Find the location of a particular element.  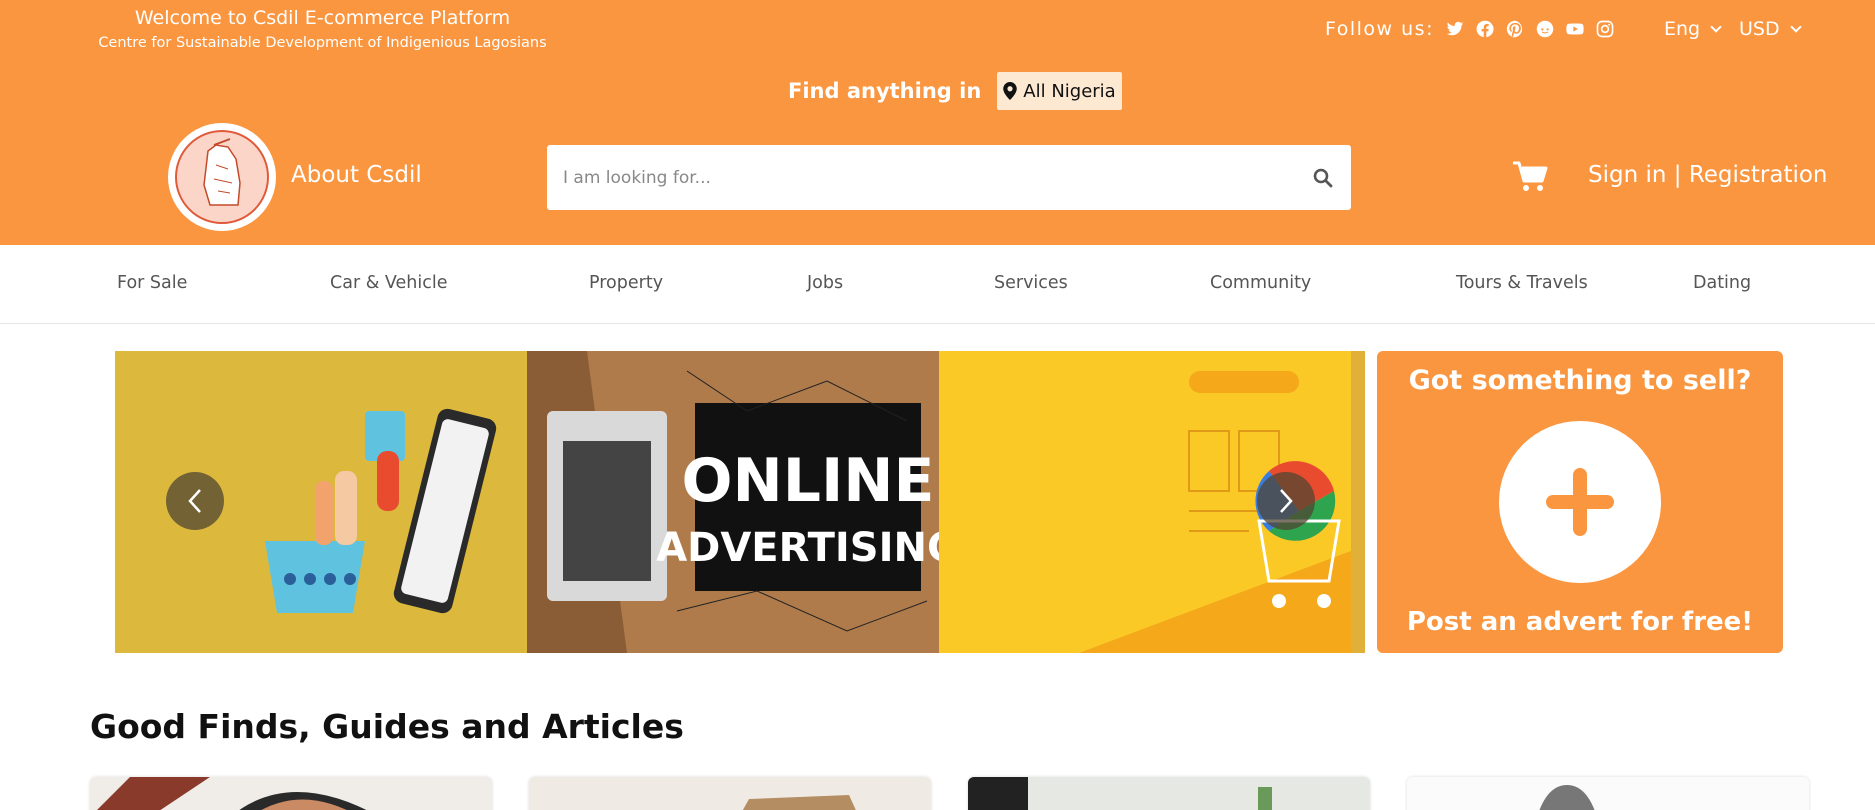

currency-select: USD is located at coordinates (1770, 29).